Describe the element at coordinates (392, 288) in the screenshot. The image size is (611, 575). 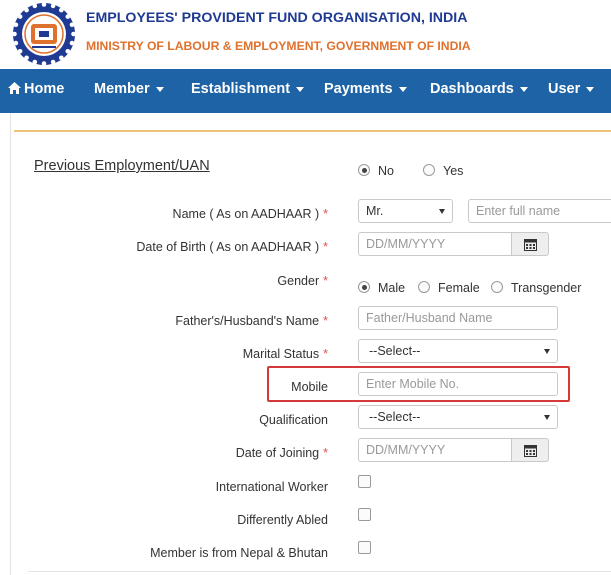
I see `gender-male-label: Male` at that location.